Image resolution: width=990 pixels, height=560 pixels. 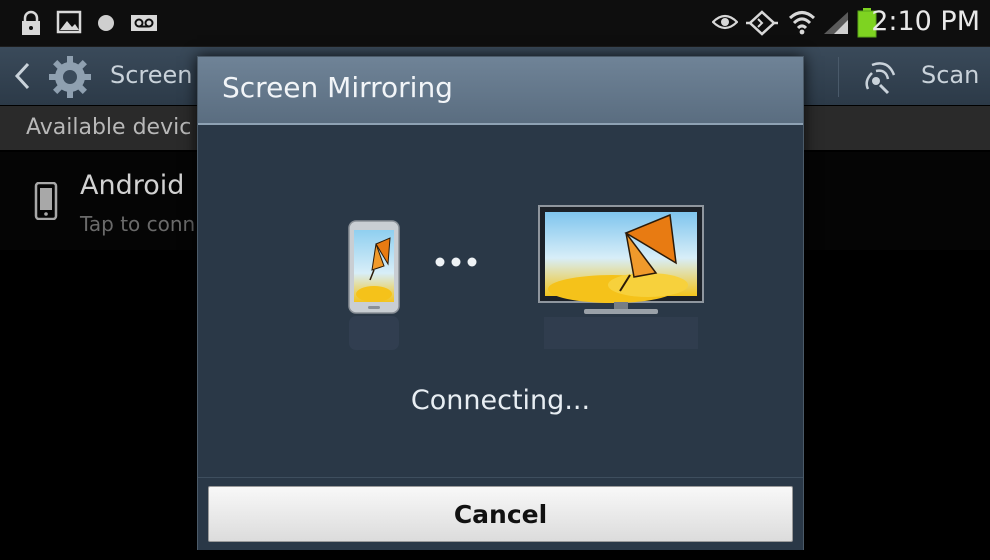 What do you see at coordinates (69, 24) in the screenshot?
I see `image-icon` at bounding box center [69, 24].